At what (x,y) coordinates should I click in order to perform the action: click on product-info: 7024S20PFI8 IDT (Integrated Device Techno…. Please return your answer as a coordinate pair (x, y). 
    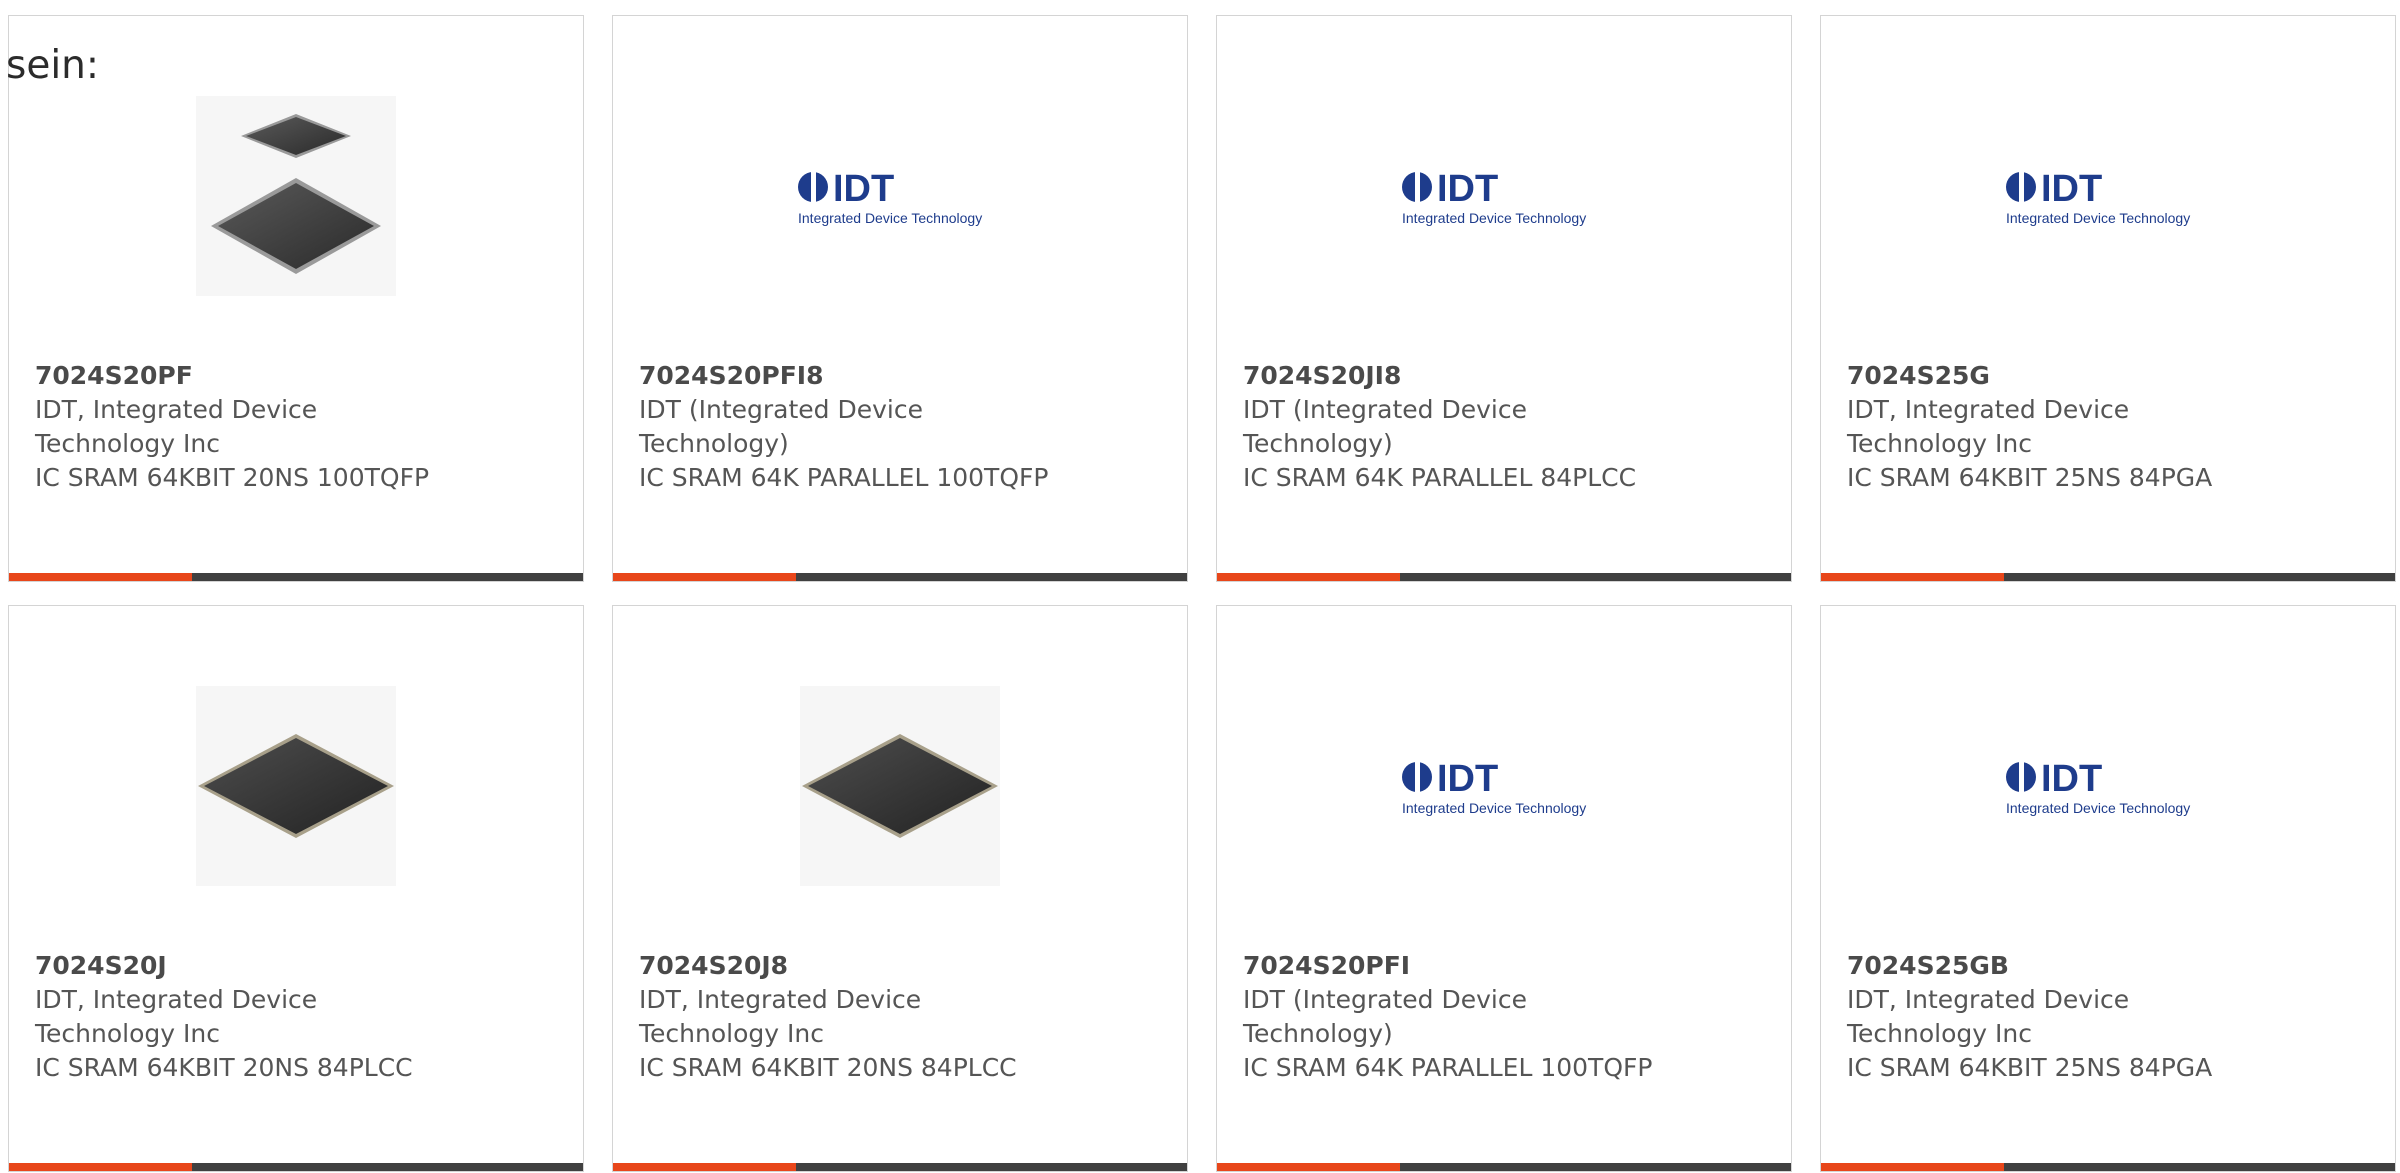
    Looking at the image, I should click on (903, 427).